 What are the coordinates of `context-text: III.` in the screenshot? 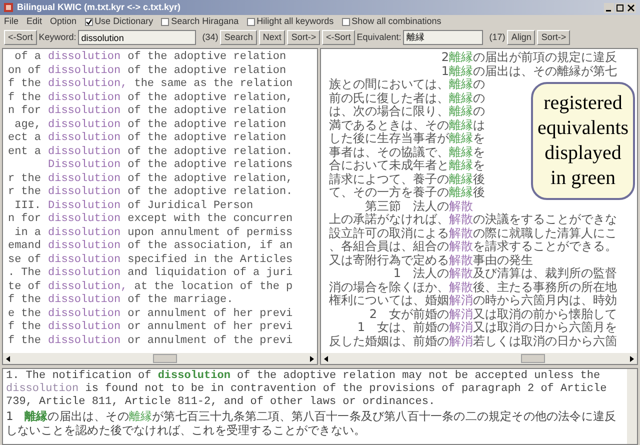 It's located at (27, 206).